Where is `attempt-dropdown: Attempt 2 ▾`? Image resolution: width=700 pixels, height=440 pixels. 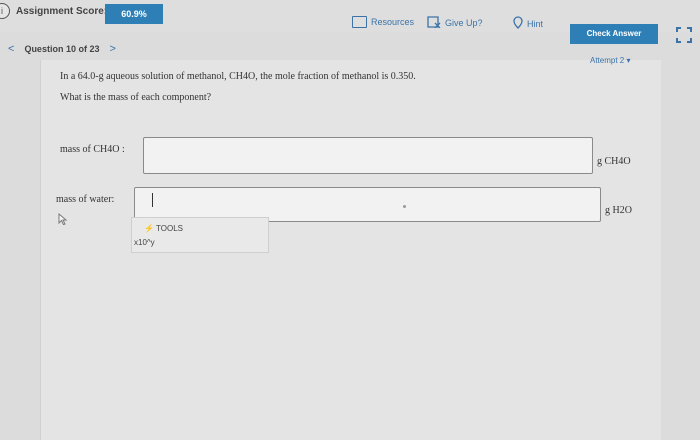
attempt-dropdown: Attempt 2 ▾ is located at coordinates (610, 60).